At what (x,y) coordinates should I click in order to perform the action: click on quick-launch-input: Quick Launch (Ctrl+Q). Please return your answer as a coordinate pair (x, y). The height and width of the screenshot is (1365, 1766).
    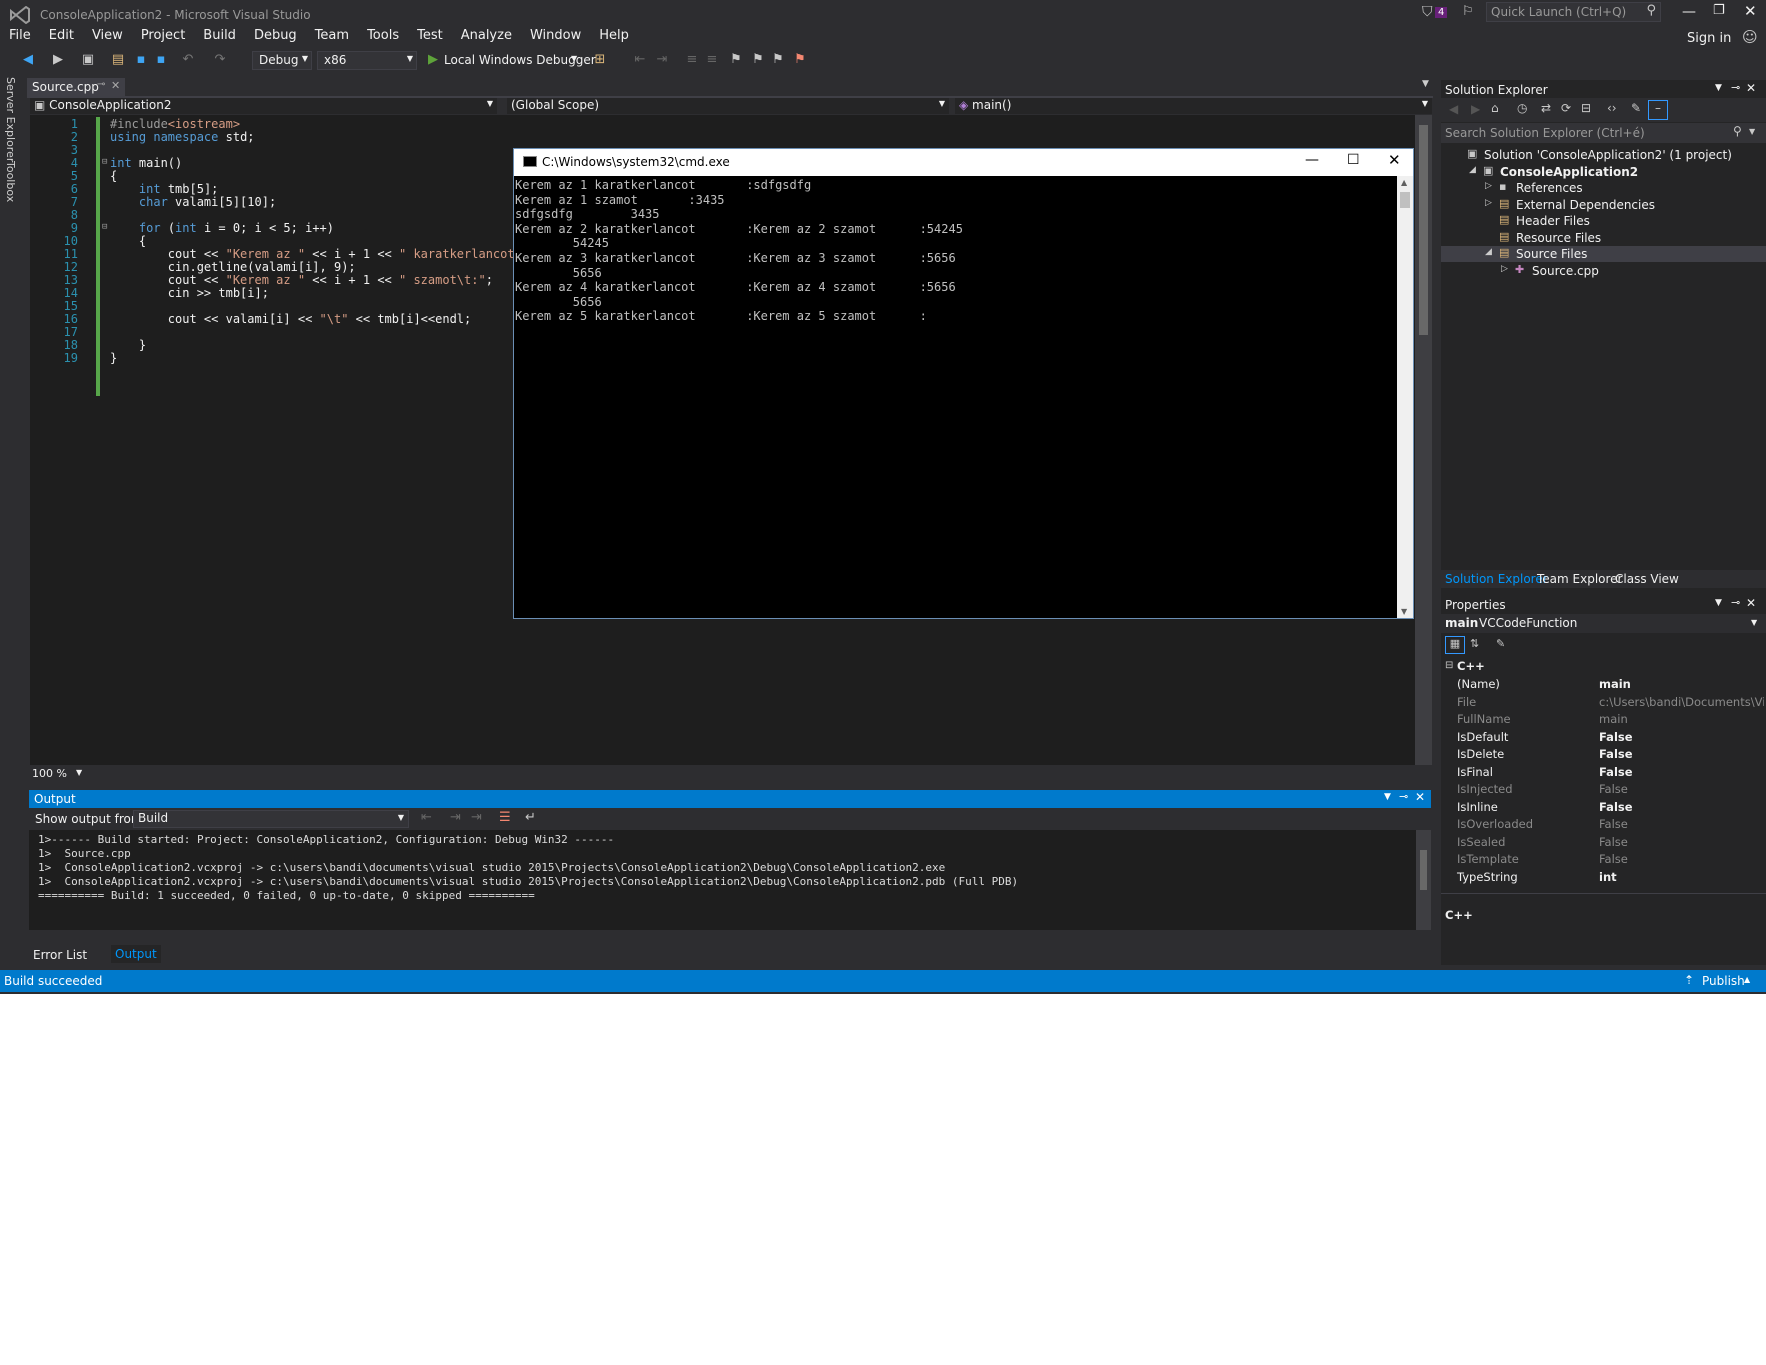
    Looking at the image, I should click on (1558, 12).